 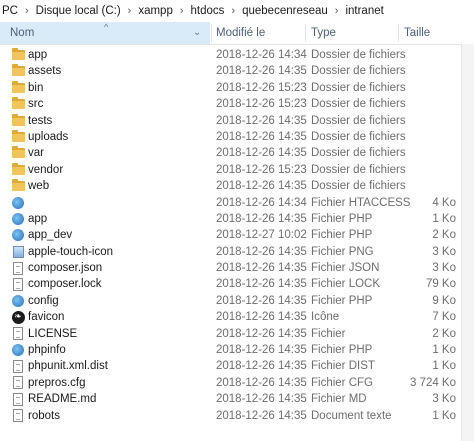 What do you see at coordinates (237, 334) in the screenshot?
I see `file-row: LICENSE 2018-12-26 14:35 Fichier 2 Ko` at bounding box center [237, 334].